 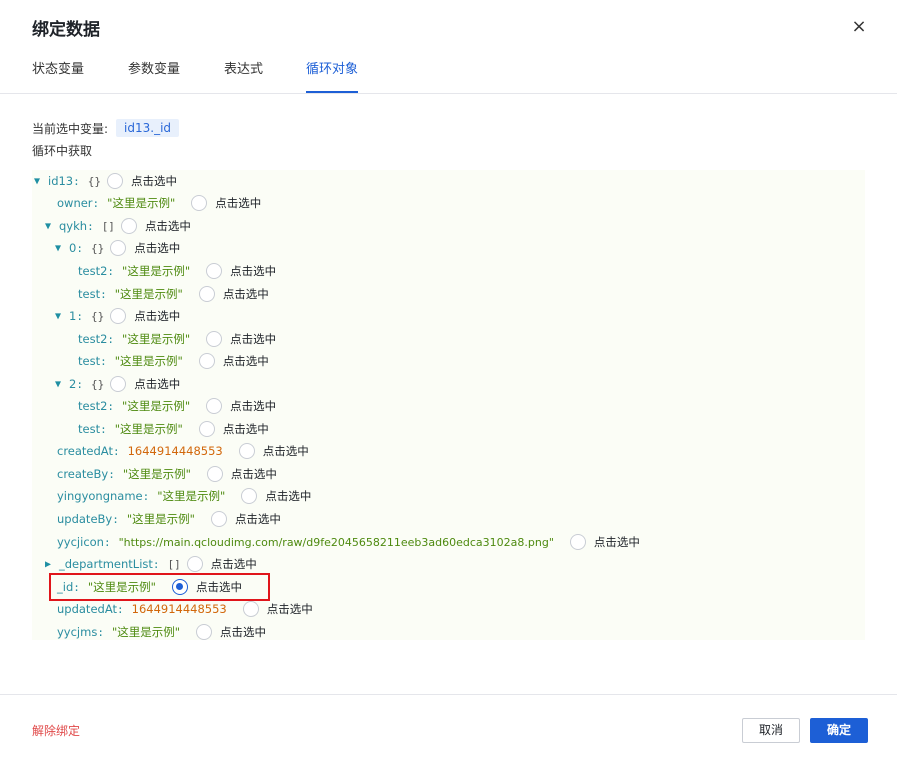 I want to click on tree-row-id: _id: "这里是示例" 点击选中, so click(x=149, y=587).